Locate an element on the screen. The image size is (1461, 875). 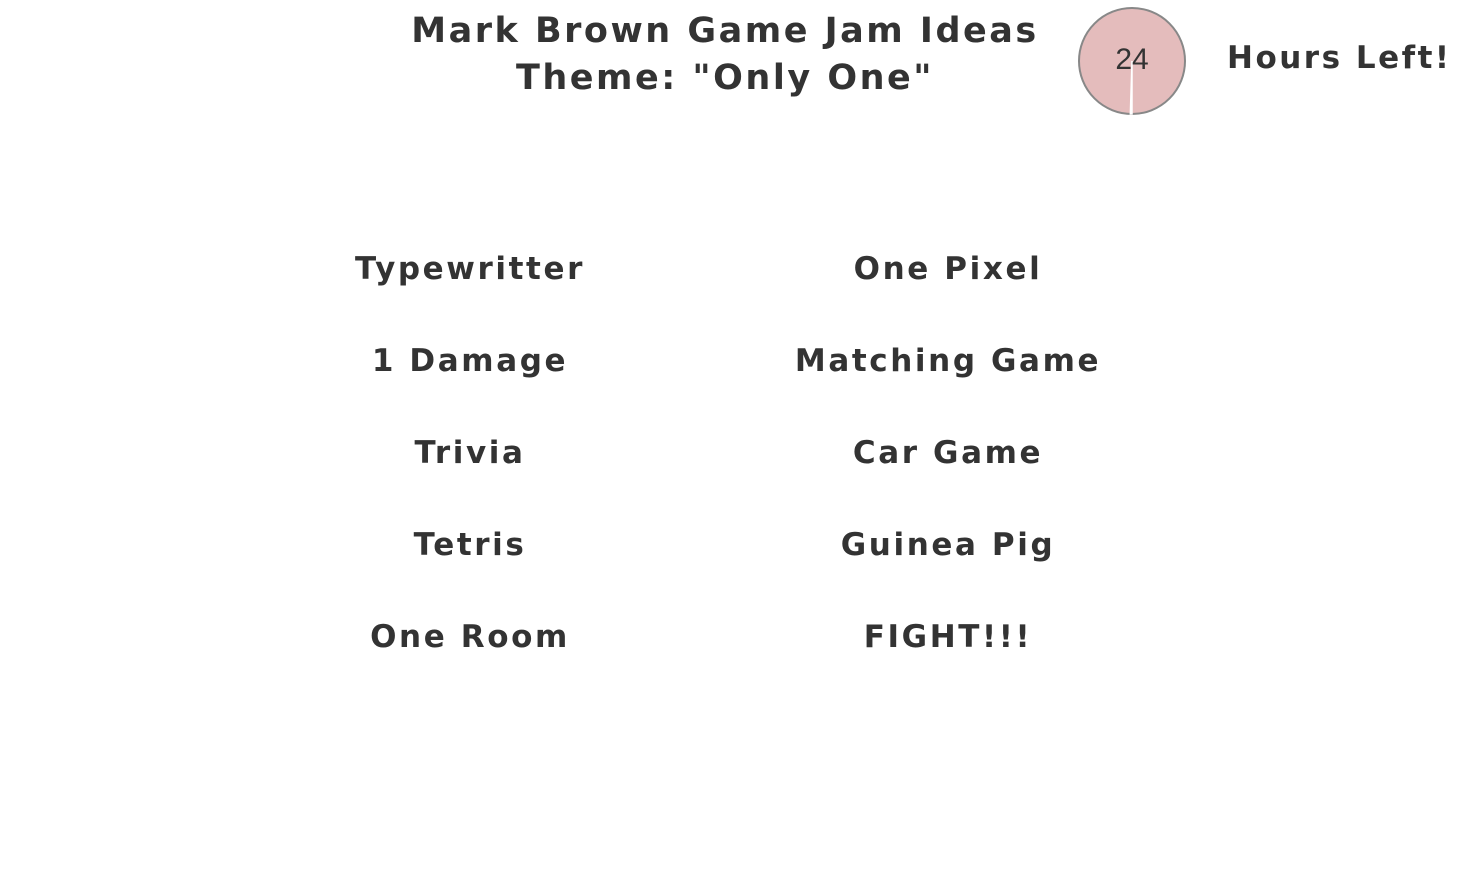
idea-item: One Pixel is located at coordinates (948, 269).